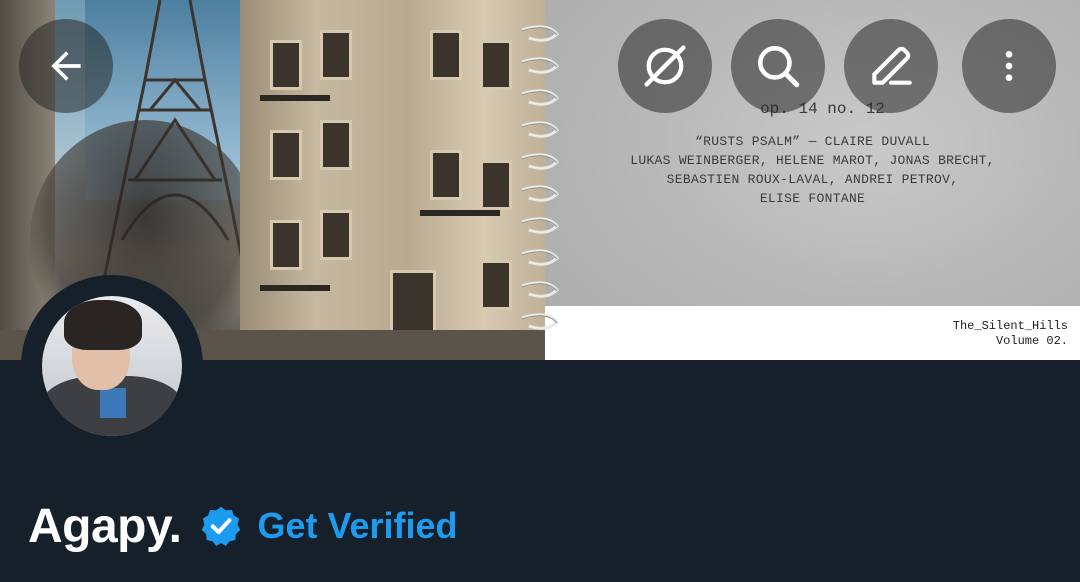  Describe the element at coordinates (812, 141) in the screenshot. I see `score-title: “RUSTS PSALM” — CLAIRE DUVALL` at that location.